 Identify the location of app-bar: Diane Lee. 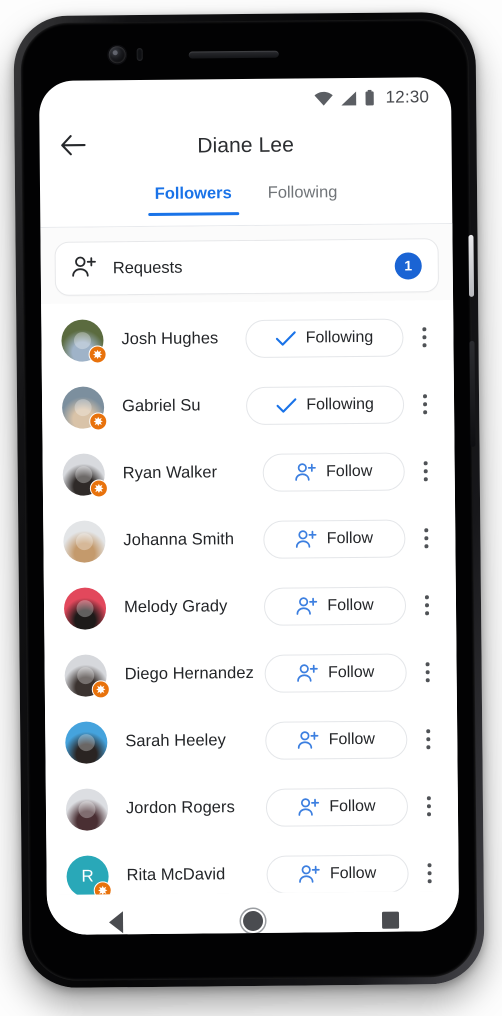
(245, 146).